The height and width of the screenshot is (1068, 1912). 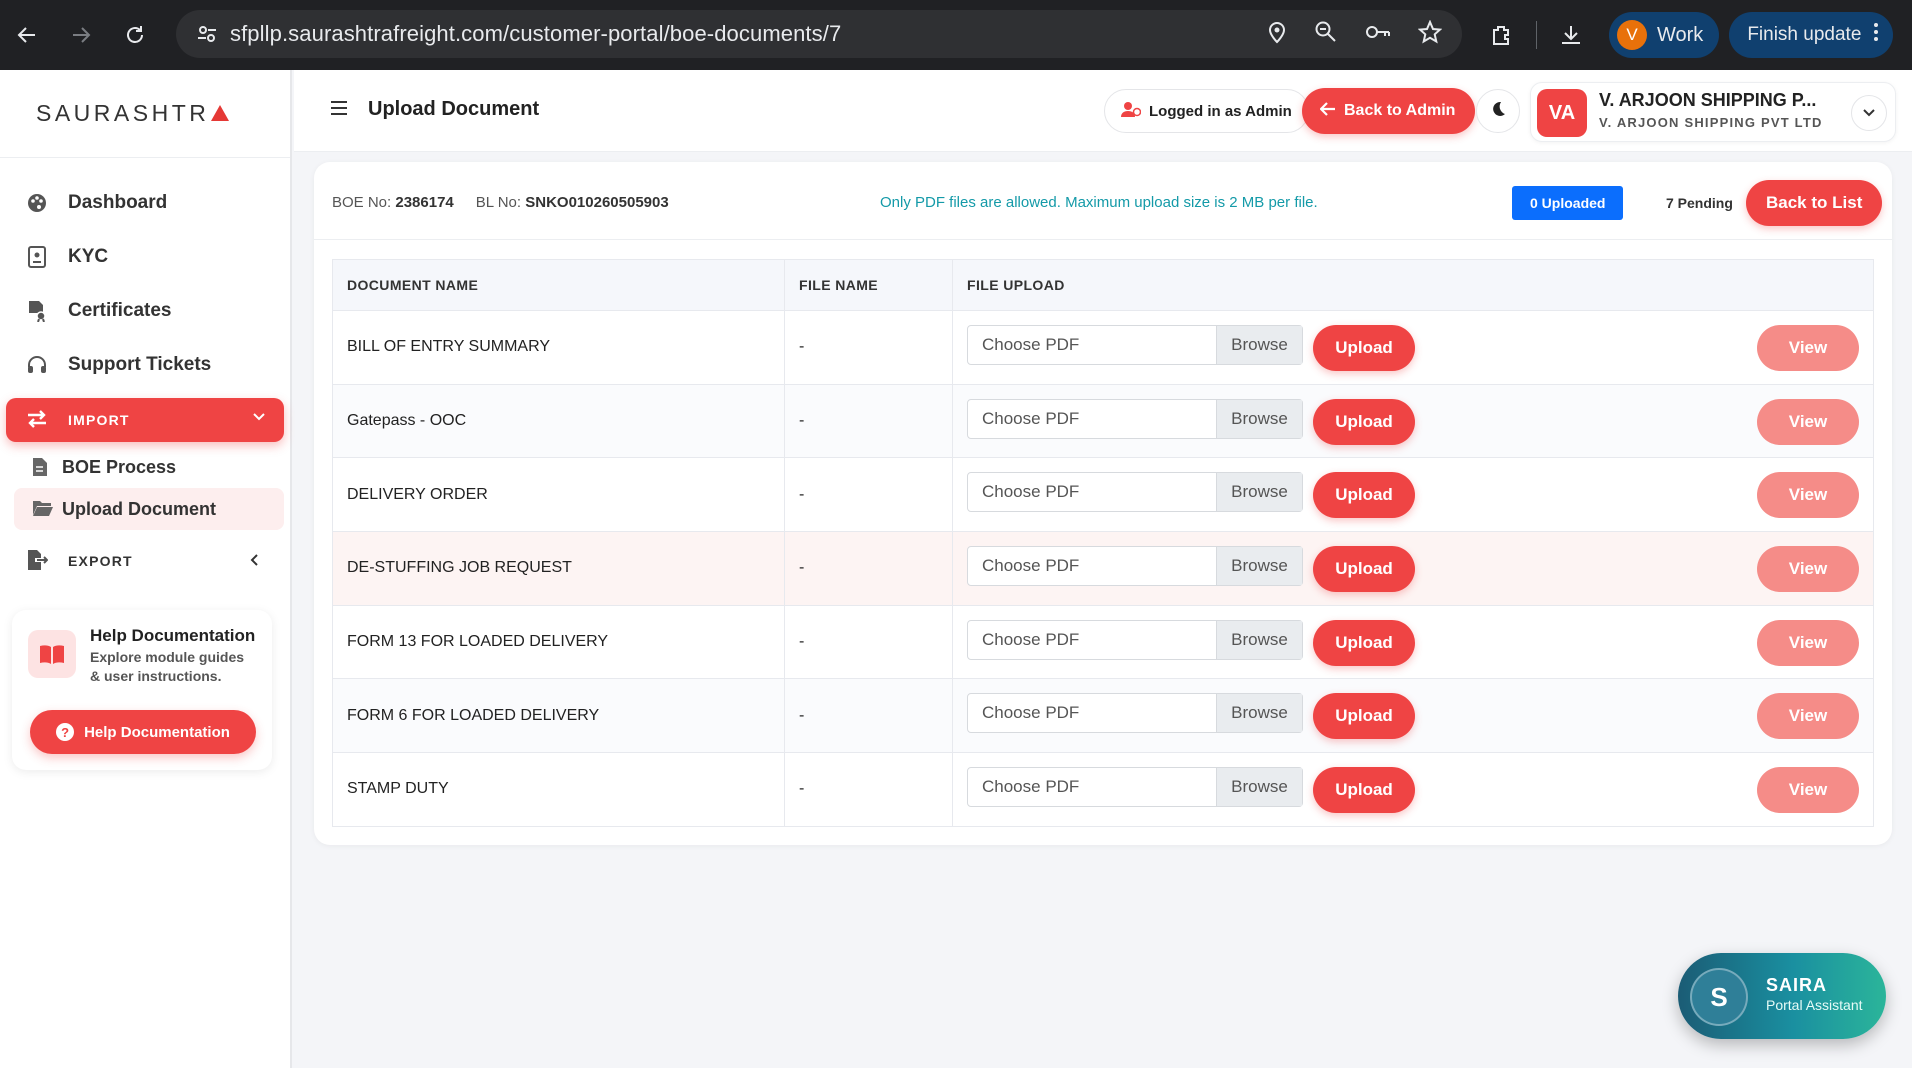 I want to click on hamburger-menu-icon, so click(x=339, y=110).